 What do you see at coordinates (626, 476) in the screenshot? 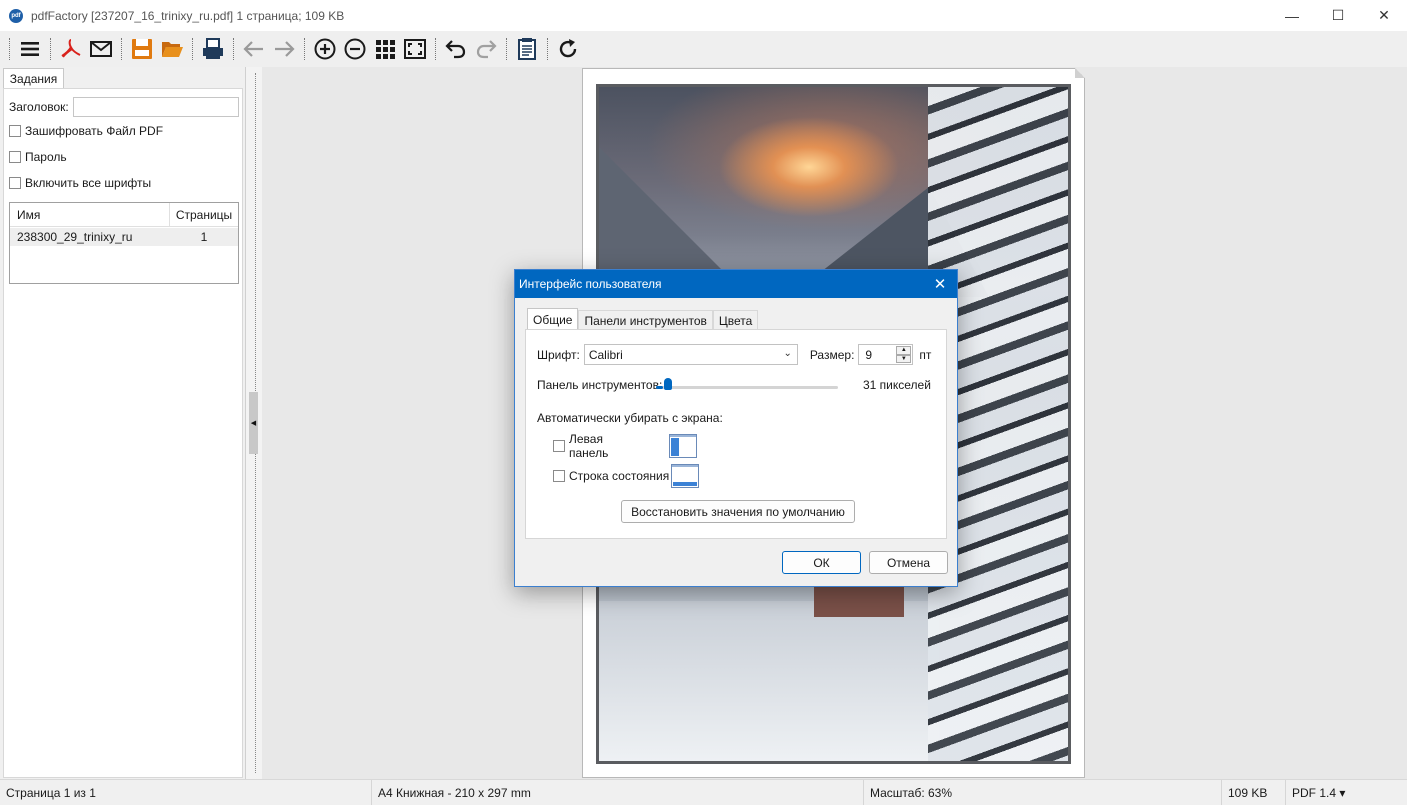
I see `hide-status-bar-option: Строка состояния` at bounding box center [626, 476].